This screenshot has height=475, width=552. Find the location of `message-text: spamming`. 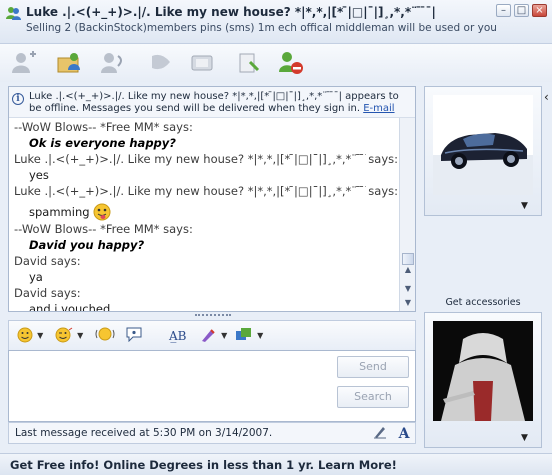

message-text: spamming is located at coordinates (59, 212).